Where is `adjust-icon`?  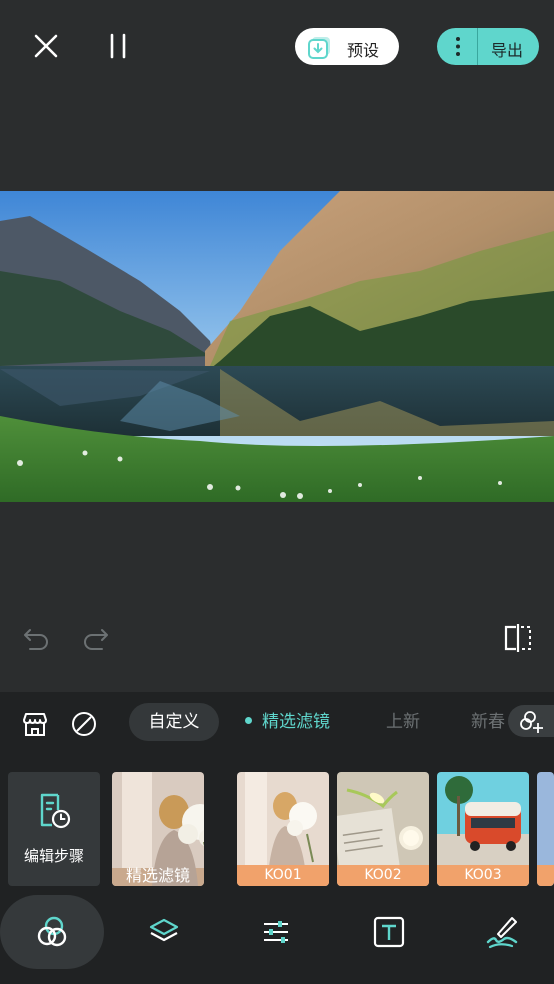
adjust-icon is located at coordinates (276, 932).